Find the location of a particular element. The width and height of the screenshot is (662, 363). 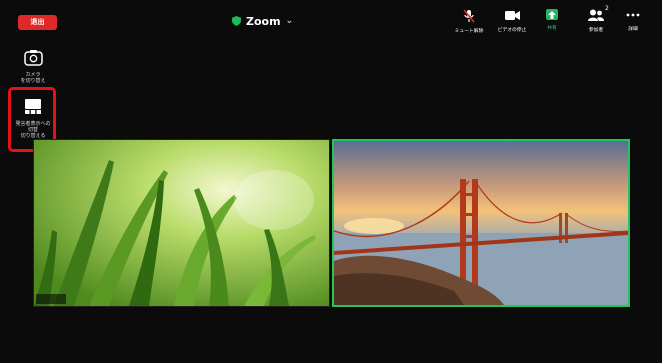

chevron-down-icon: ⌄ is located at coordinates (289, 21).